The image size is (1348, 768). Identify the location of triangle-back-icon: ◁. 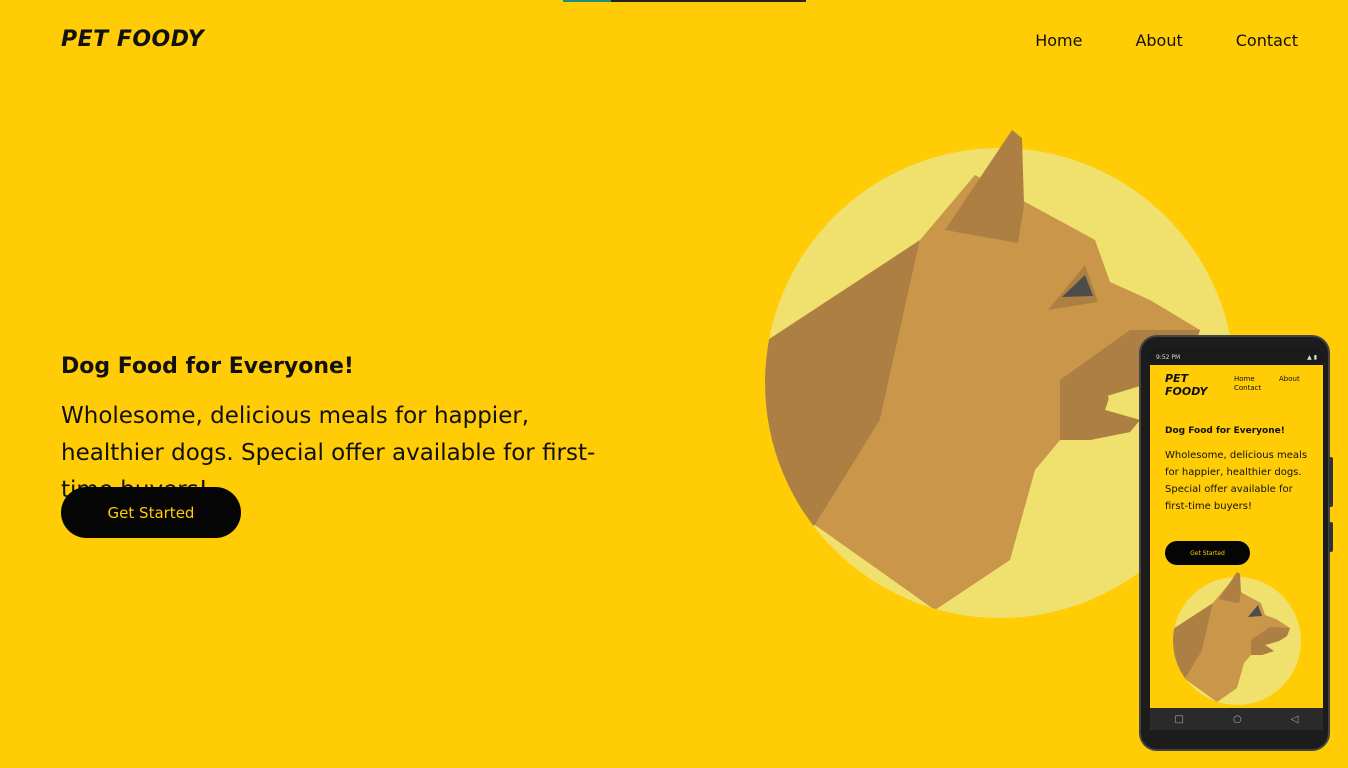
(1295, 719).